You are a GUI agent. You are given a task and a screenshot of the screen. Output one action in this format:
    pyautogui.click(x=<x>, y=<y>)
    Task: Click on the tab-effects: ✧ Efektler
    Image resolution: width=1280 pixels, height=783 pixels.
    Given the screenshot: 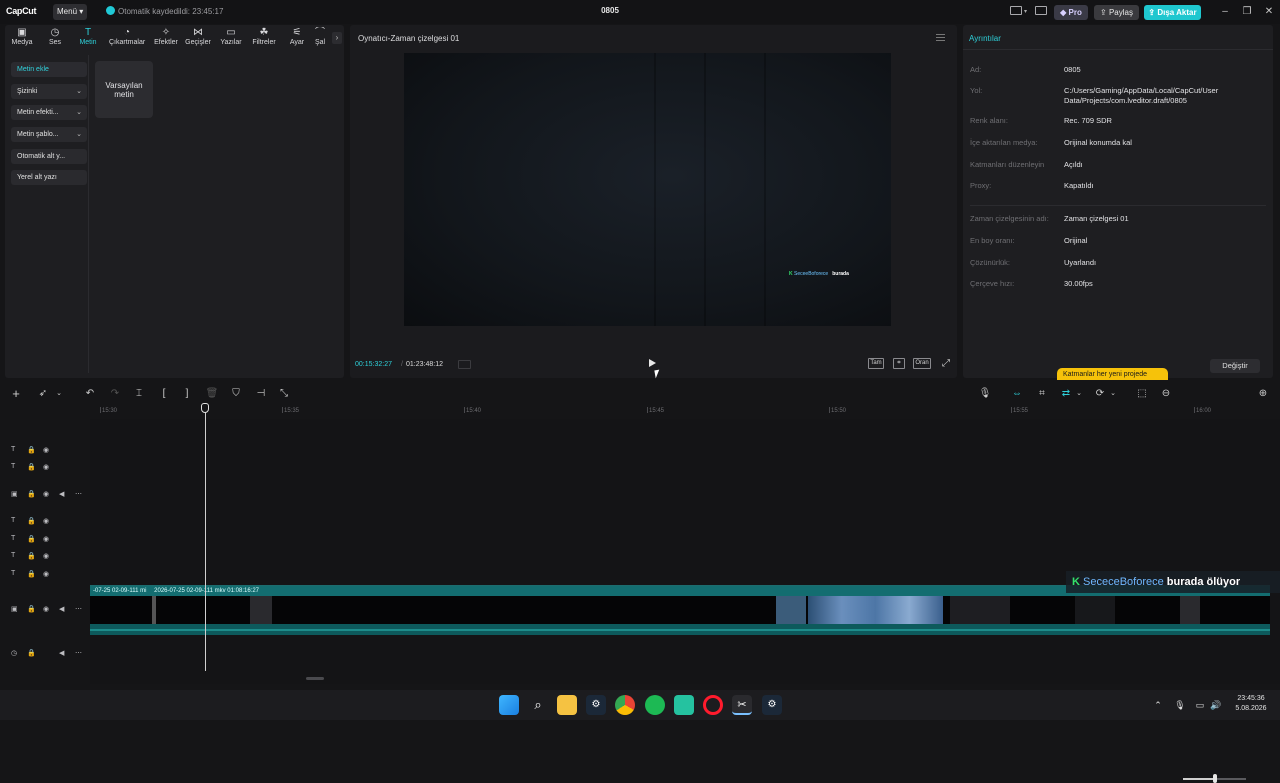 What is the action you would take?
    pyautogui.click(x=166, y=39)
    